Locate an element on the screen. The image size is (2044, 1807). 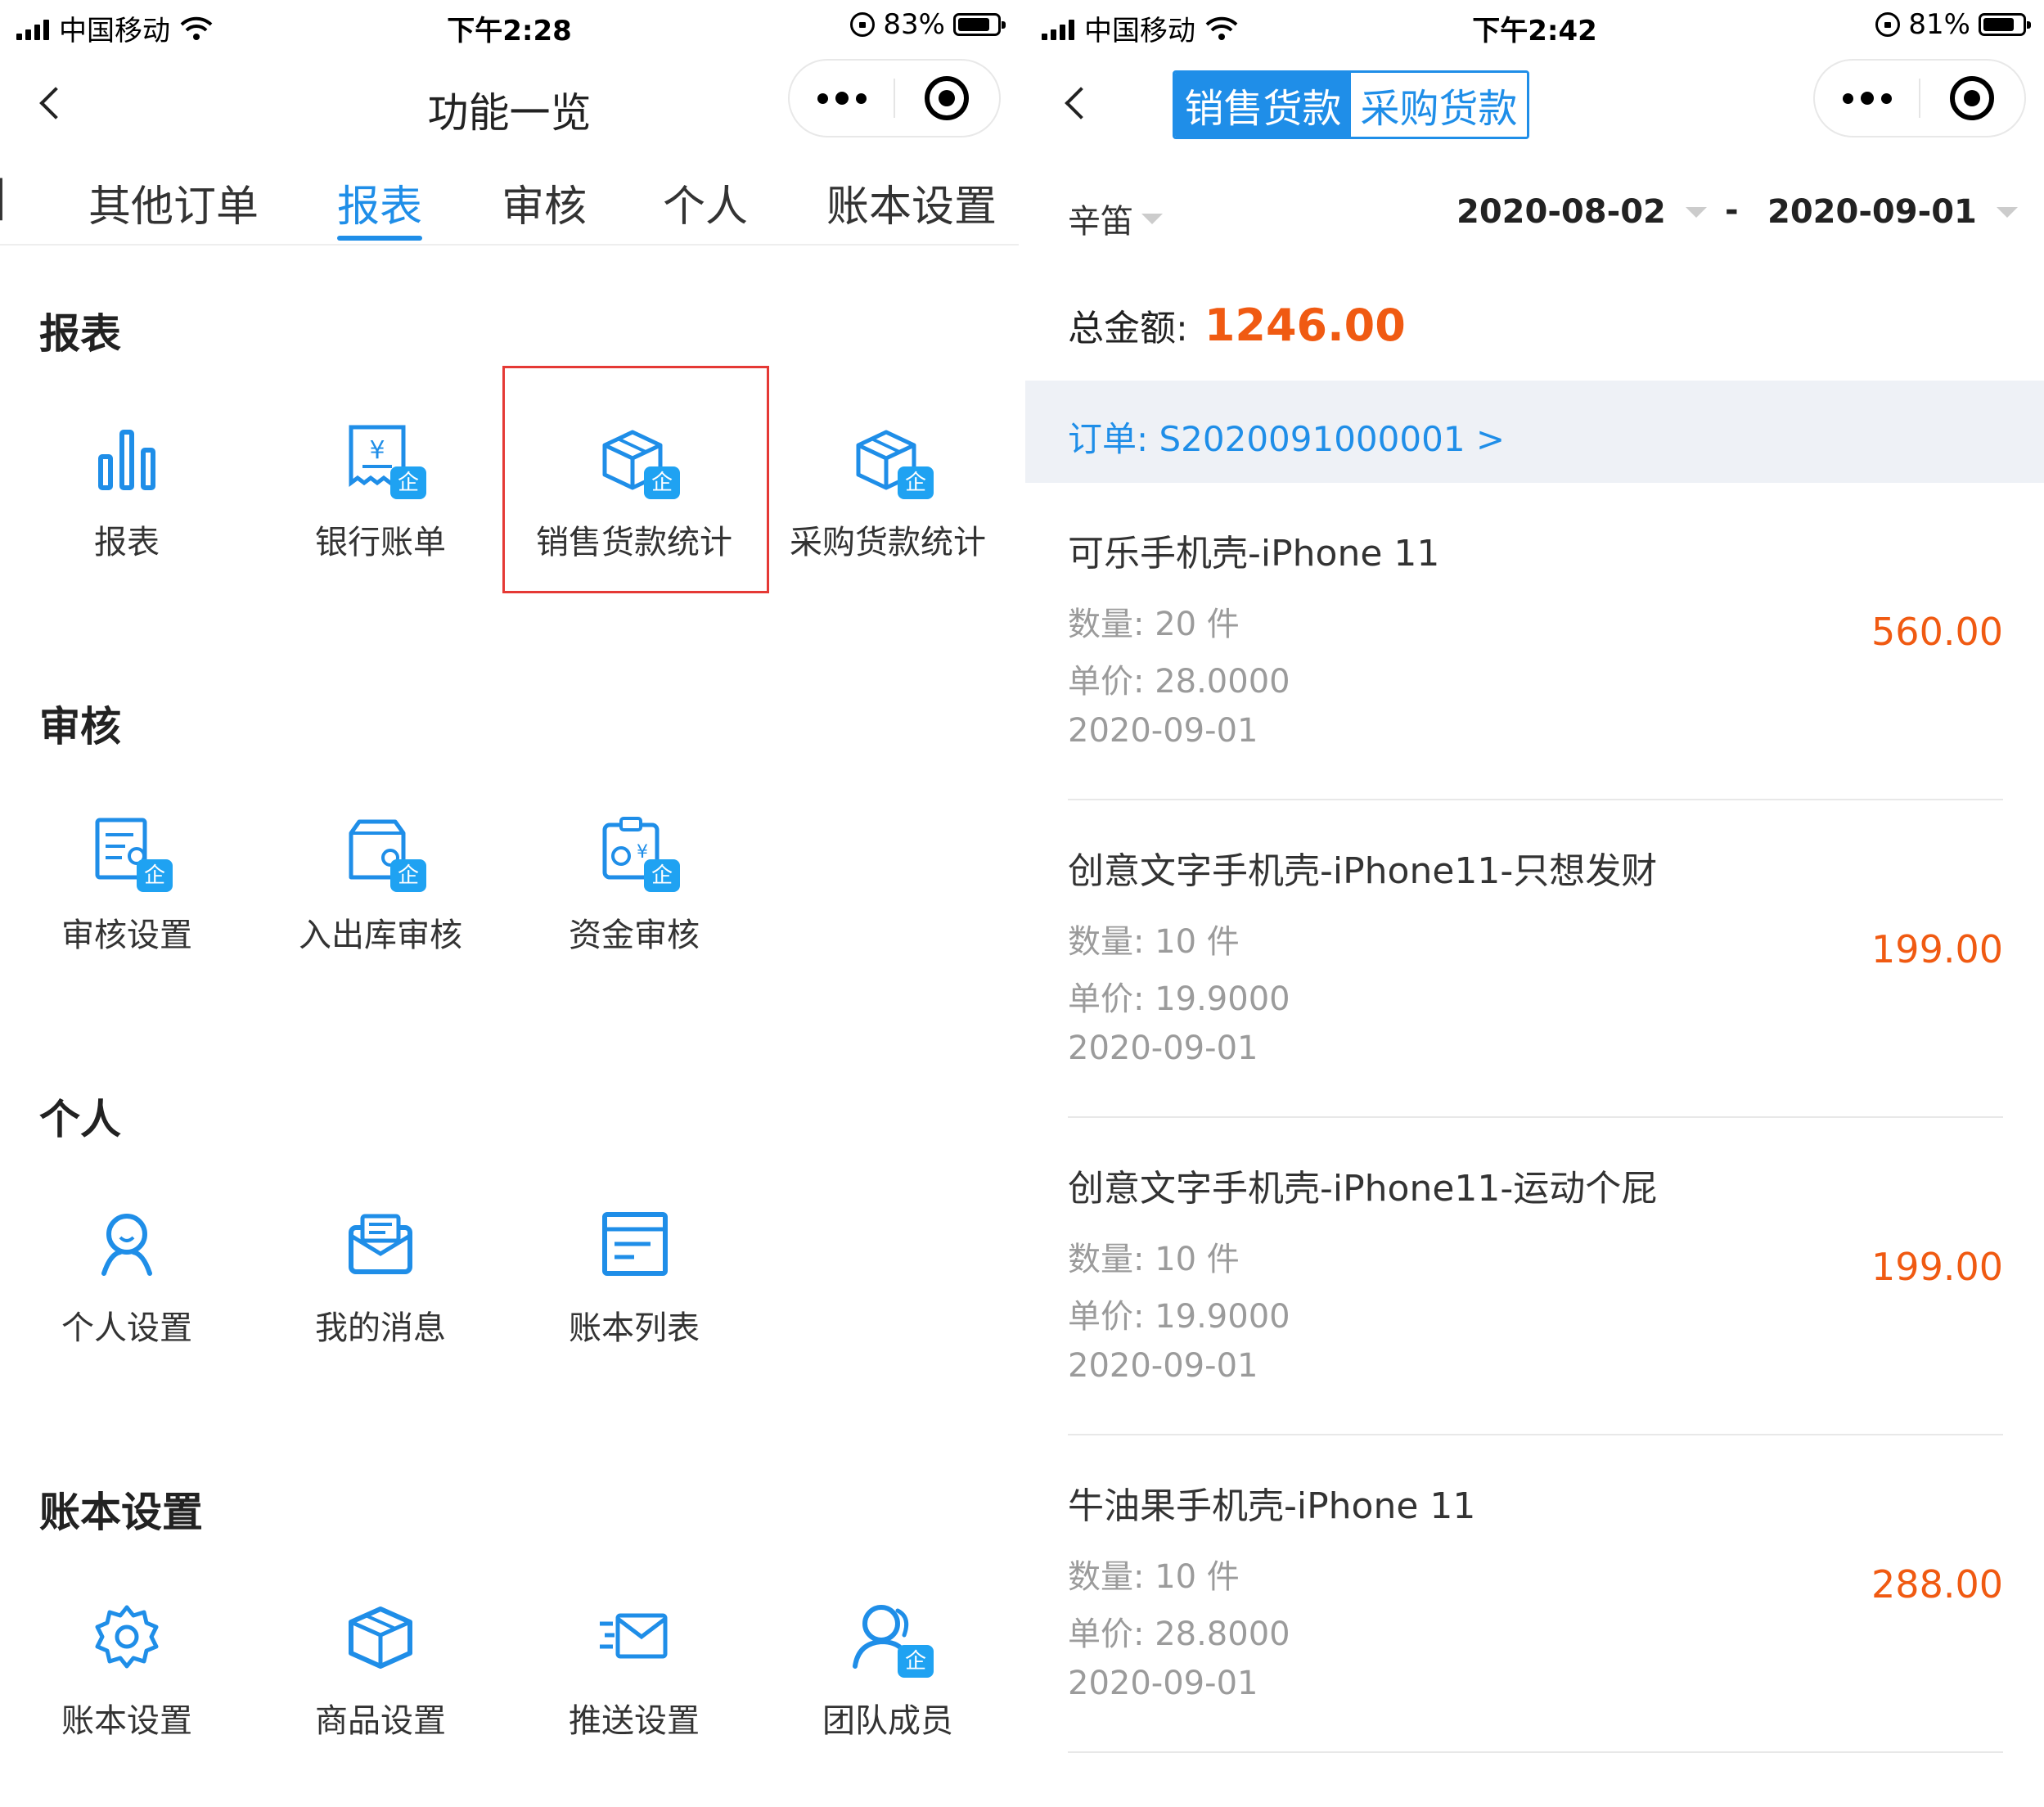
order-header: 订单: S2020091000001 > is located at coordinates (1534, 432).